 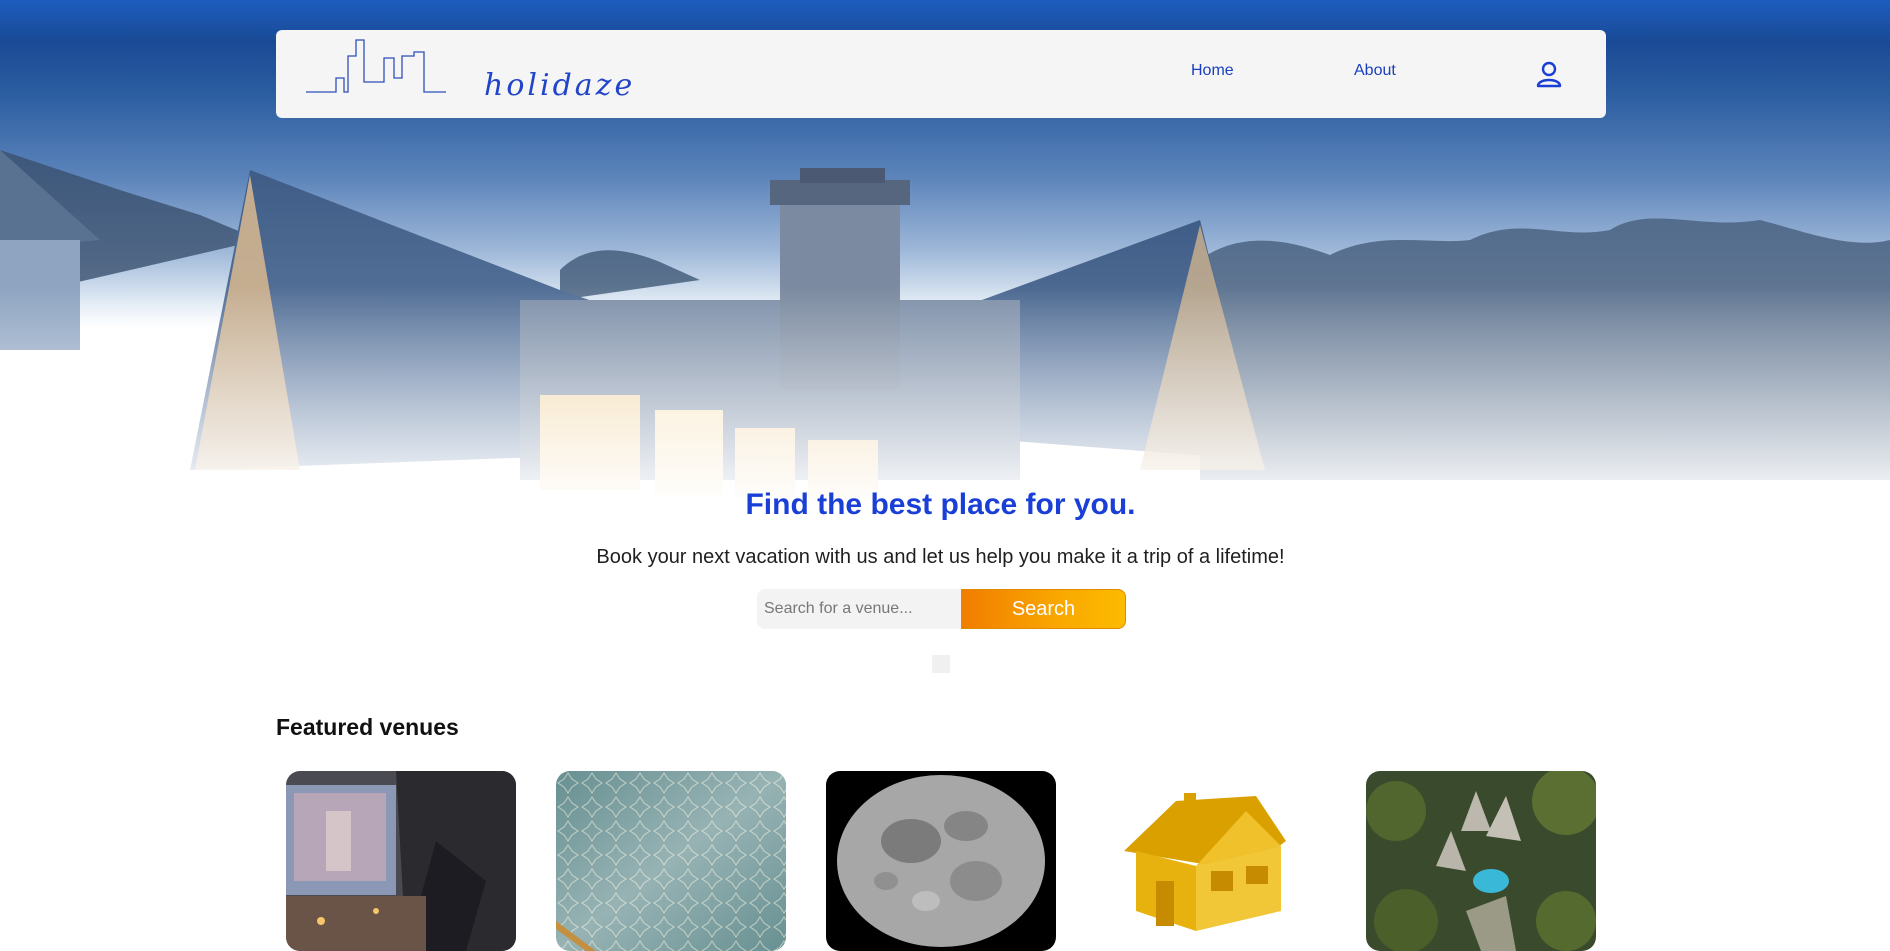 I want to click on venue-card-jungle-villa, so click(x=1481, y=861).